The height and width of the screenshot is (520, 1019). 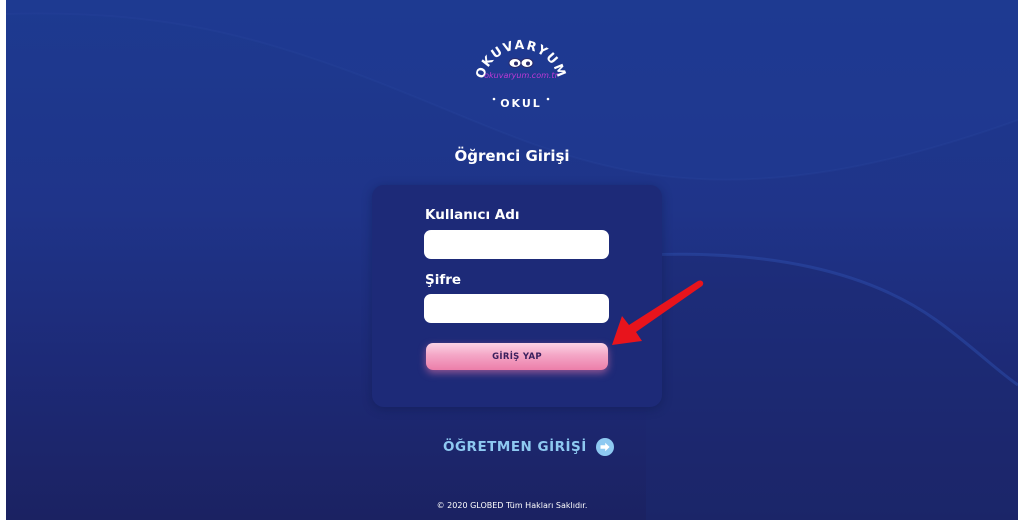 I want to click on footer-copyright: © 2020 GLOBED Tüm Hakları Saklıdır., so click(x=512, y=505).